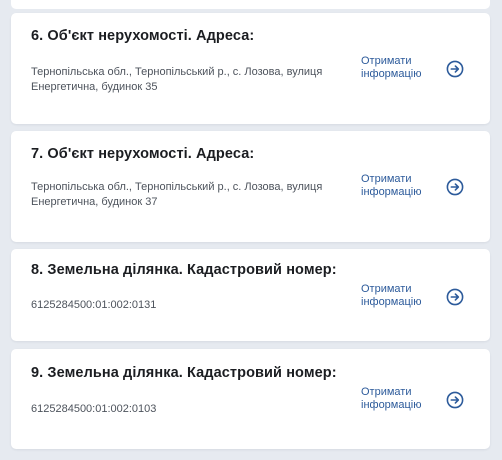 The width and height of the screenshot is (502, 460). What do you see at coordinates (184, 373) in the screenshot?
I see `card-title: 9. Земельна ділянка. Кадастровий номер:` at bounding box center [184, 373].